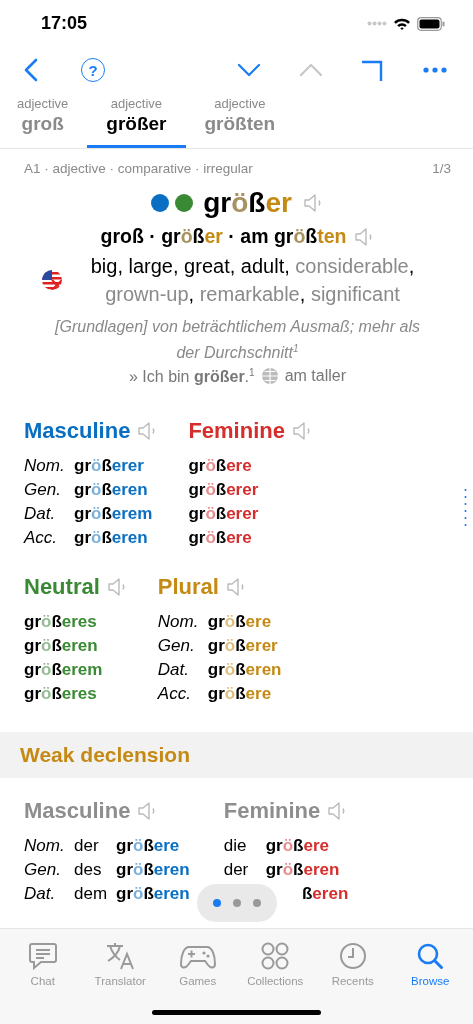  Describe the element at coordinates (120, 956) in the screenshot. I see `translate-icon` at that location.